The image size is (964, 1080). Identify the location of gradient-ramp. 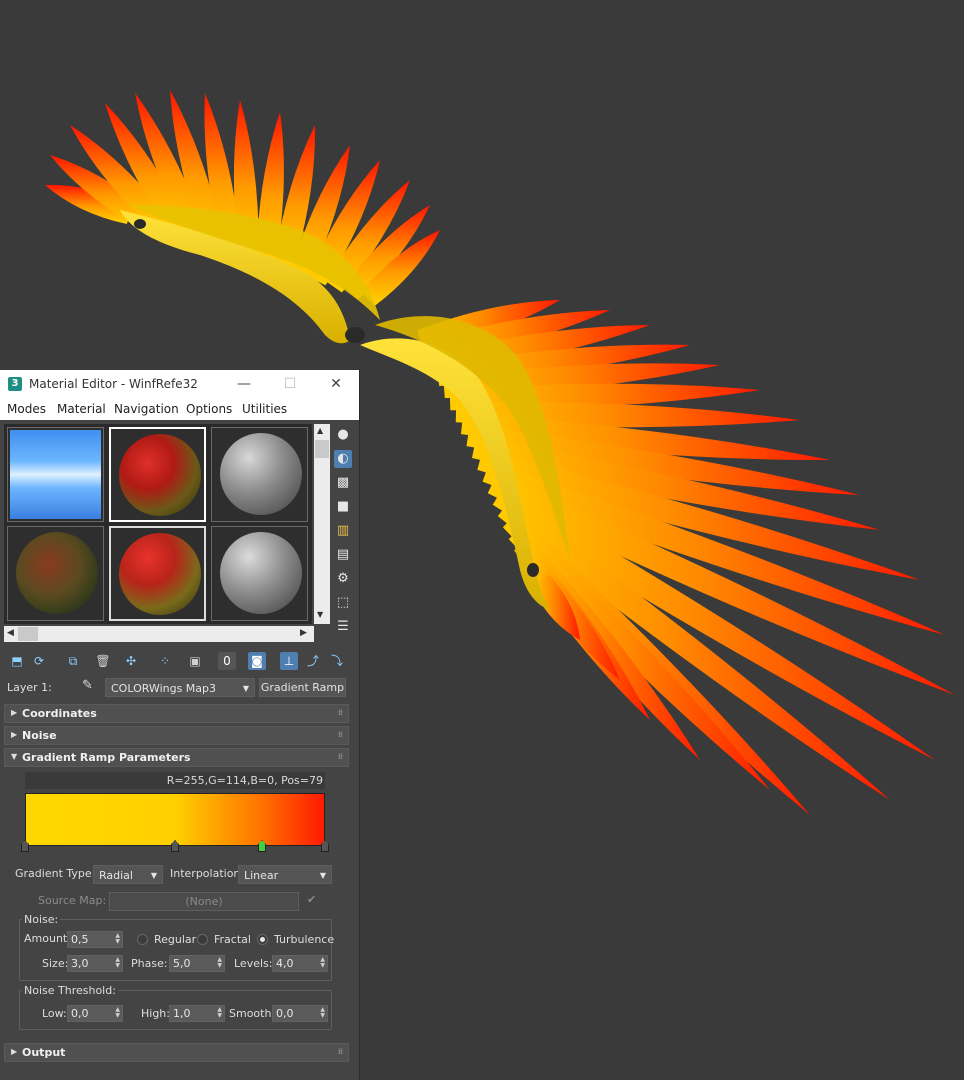
(175, 819).